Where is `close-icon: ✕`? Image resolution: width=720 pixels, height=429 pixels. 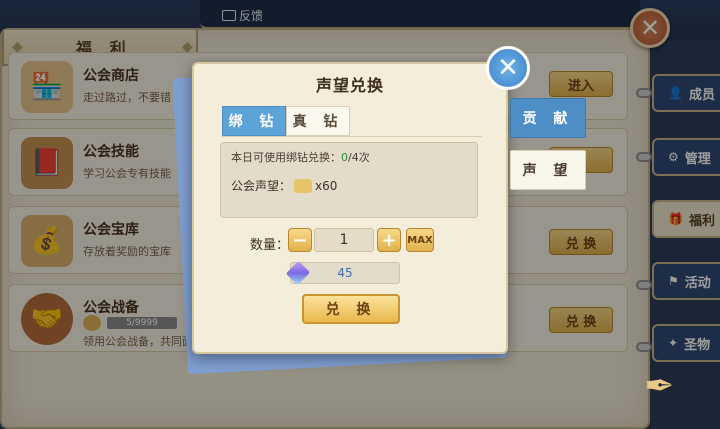 close-icon: ✕ is located at coordinates (508, 68).